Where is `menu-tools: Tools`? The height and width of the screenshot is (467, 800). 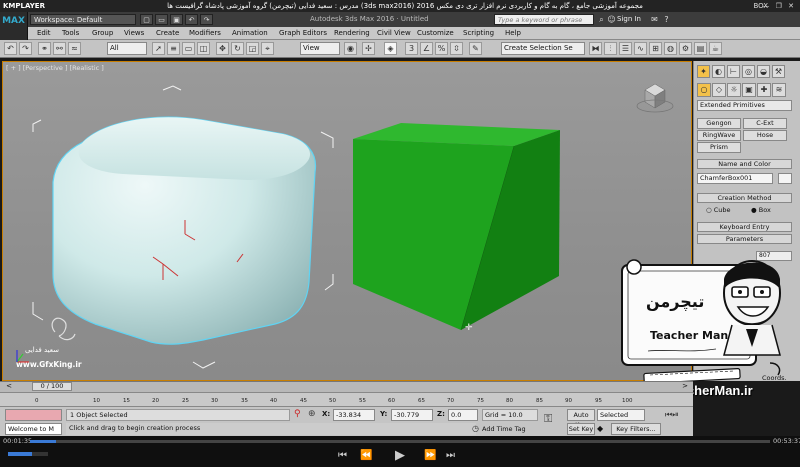 menu-tools: Tools is located at coordinates (70, 33).